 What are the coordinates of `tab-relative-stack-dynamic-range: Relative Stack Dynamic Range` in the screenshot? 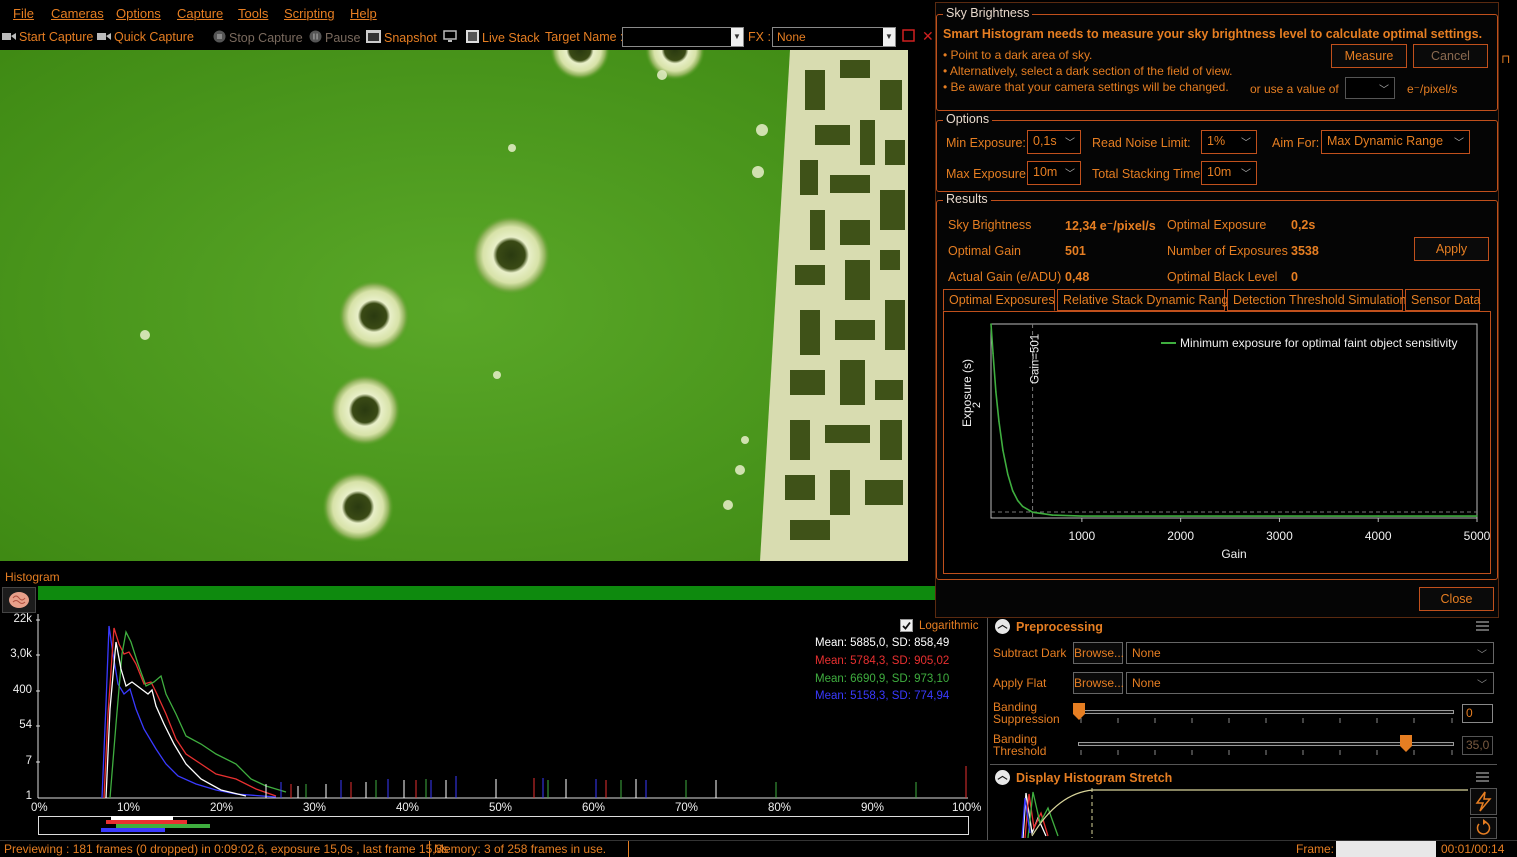 It's located at (1146, 300).